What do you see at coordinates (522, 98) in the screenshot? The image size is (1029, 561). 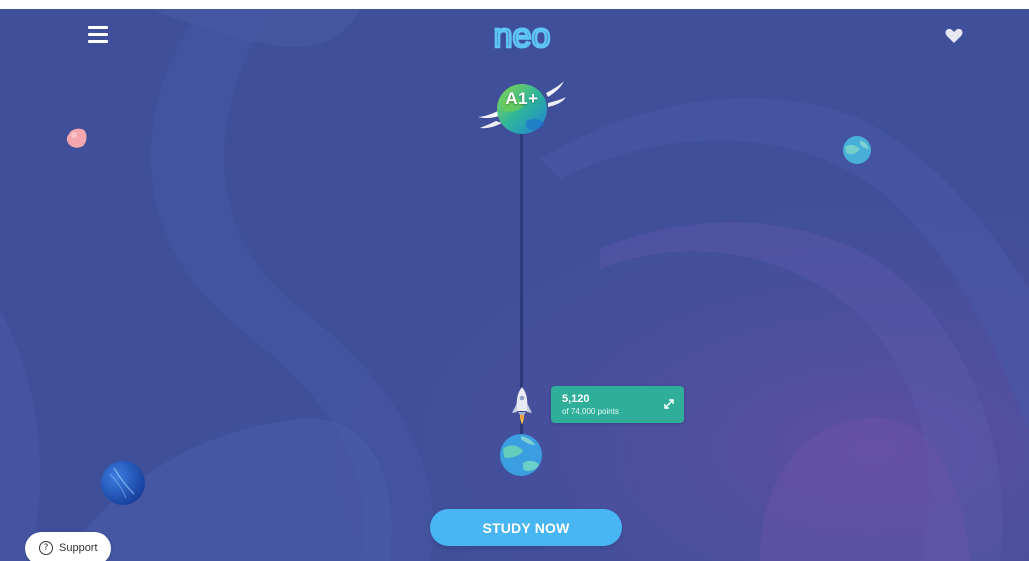 I see `target-level-label: A1+` at bounding box center [522, 98].